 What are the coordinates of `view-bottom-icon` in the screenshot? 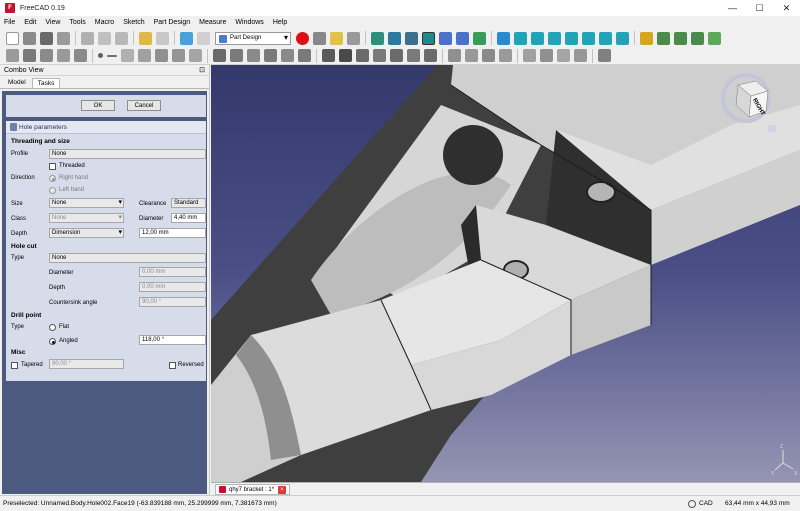 It's located at (605, 38).